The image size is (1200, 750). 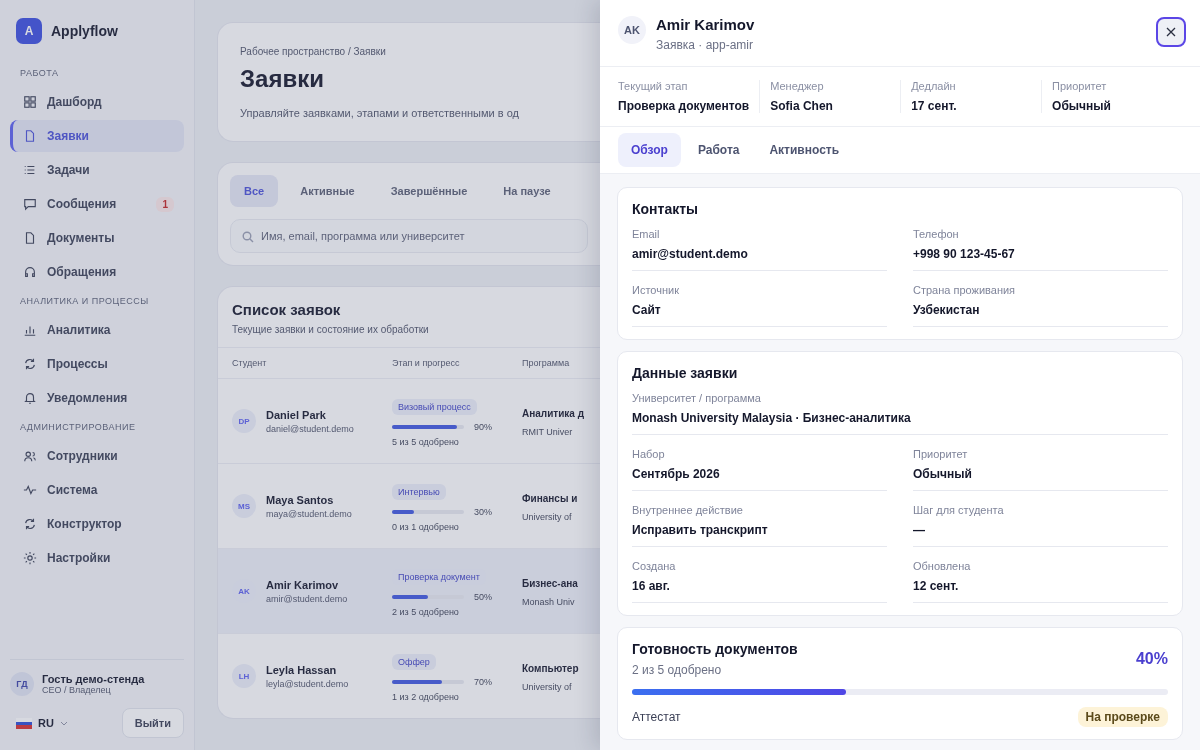 What do you see at coordinates (97, 364) in the screenshot?
I see `nav-item: Процессы` at bounding box center [97, 364].